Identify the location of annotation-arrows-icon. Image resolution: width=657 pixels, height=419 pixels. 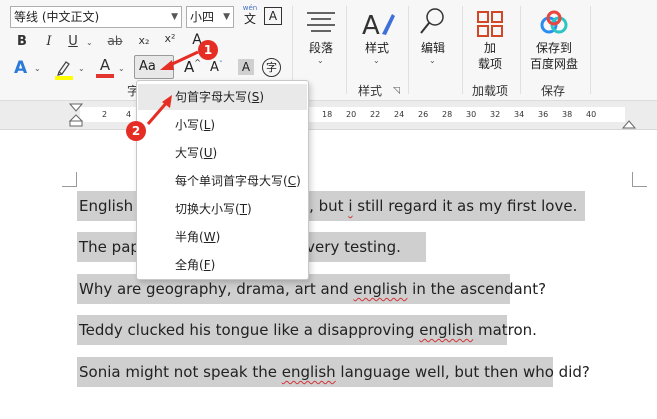
(172, 87).